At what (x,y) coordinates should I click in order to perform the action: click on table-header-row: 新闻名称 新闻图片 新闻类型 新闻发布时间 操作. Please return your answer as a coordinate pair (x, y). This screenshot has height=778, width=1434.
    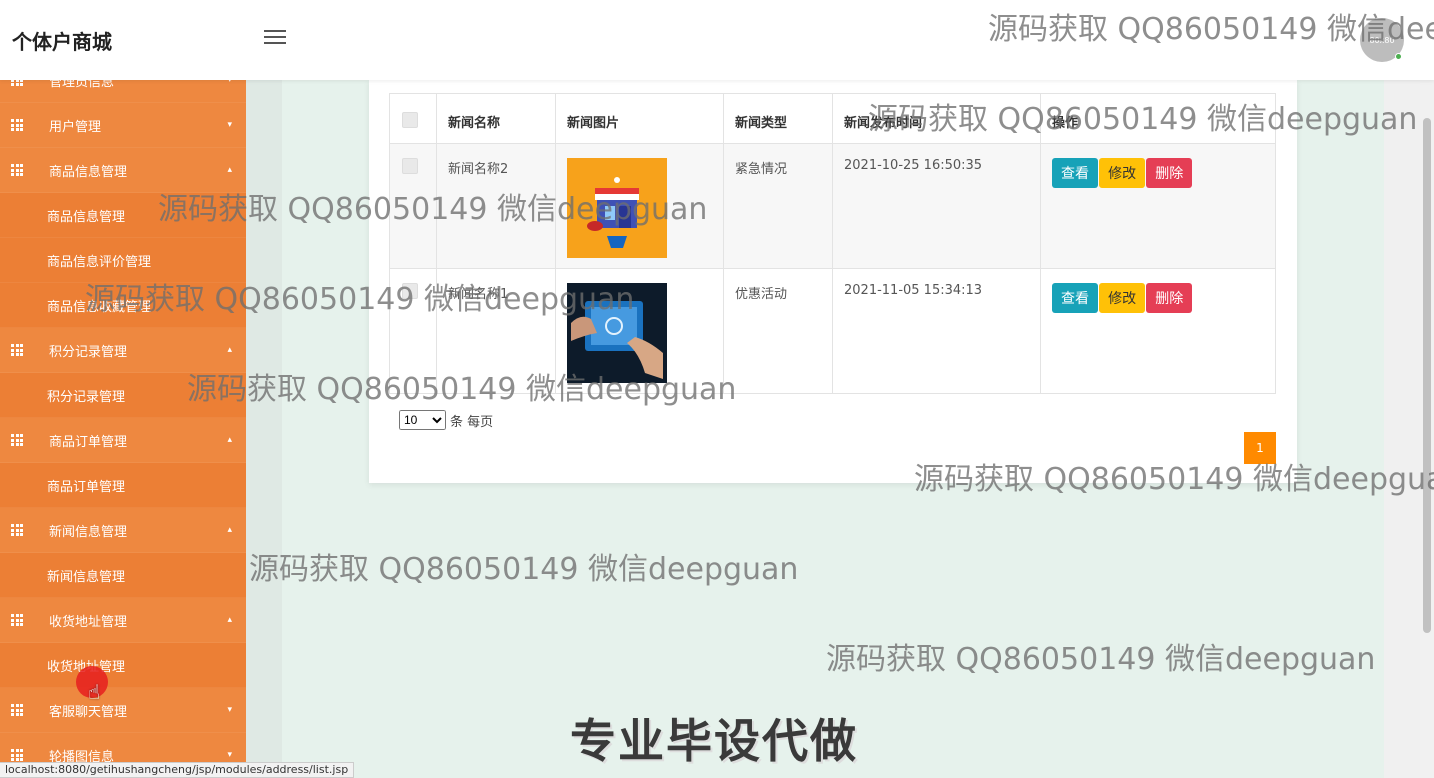
    Looking at the image, I should click on (832, 118).